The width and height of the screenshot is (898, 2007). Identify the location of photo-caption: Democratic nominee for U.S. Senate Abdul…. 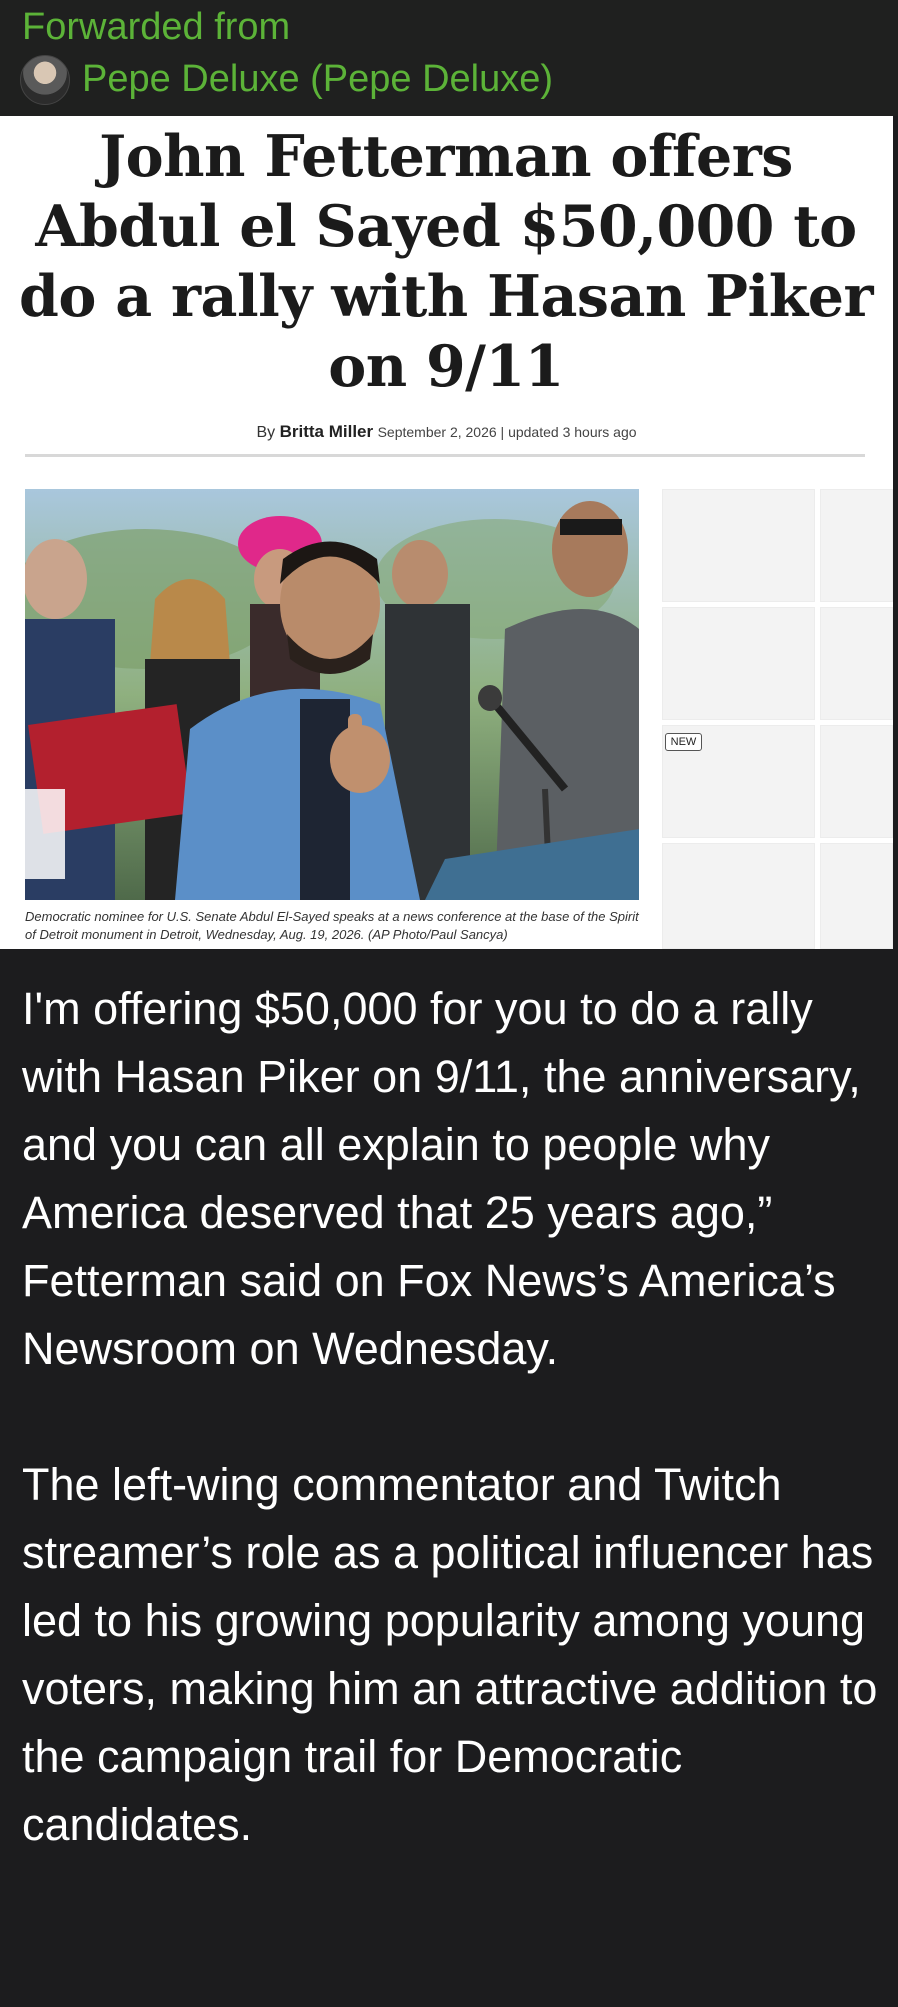
(332, 925).